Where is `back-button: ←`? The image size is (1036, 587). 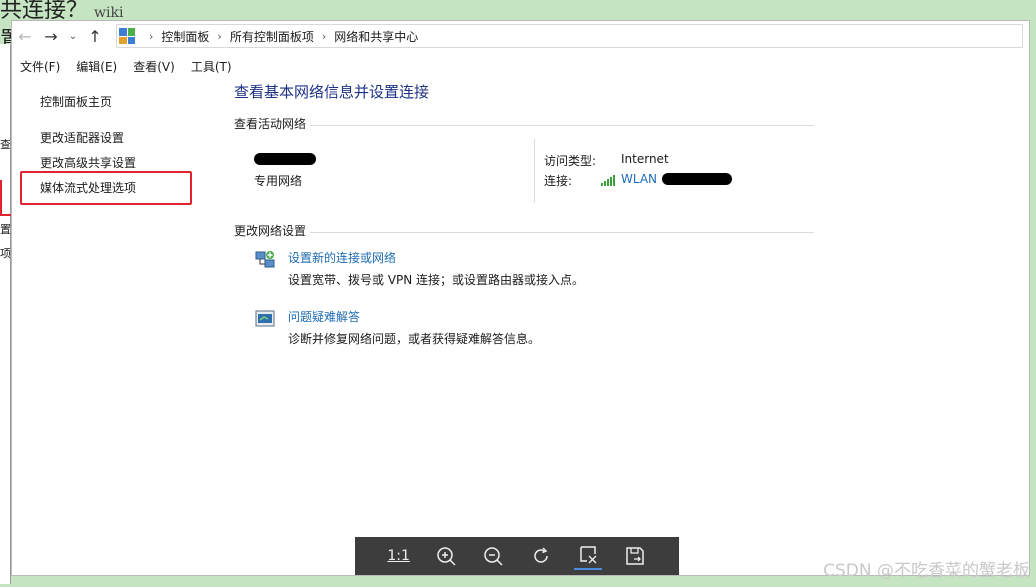
back-button: ← is located at coordinates (25, 36).